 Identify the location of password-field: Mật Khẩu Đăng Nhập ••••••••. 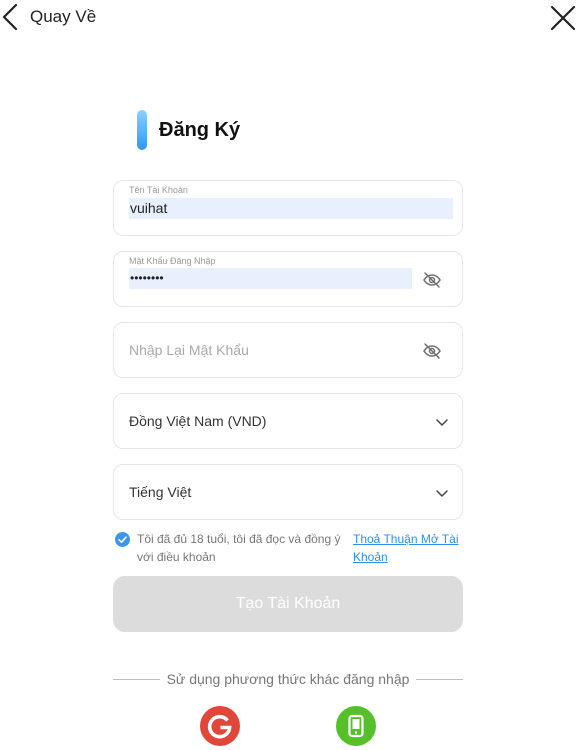
(288, 279).